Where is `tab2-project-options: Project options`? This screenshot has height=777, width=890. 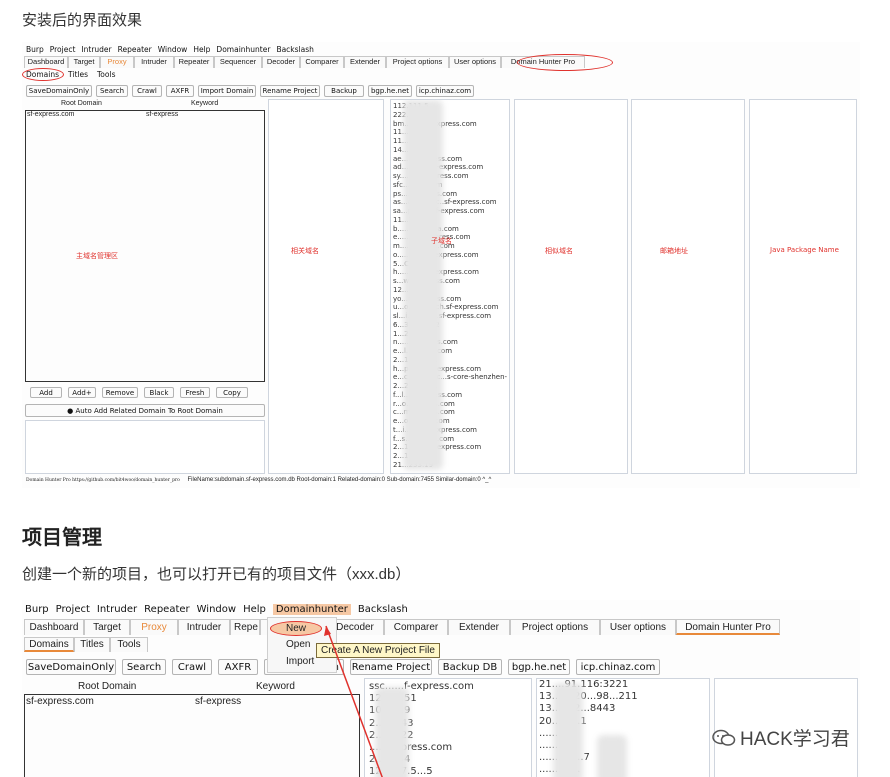 tab2-project-options: Project options is located at coordinates (555, 627).